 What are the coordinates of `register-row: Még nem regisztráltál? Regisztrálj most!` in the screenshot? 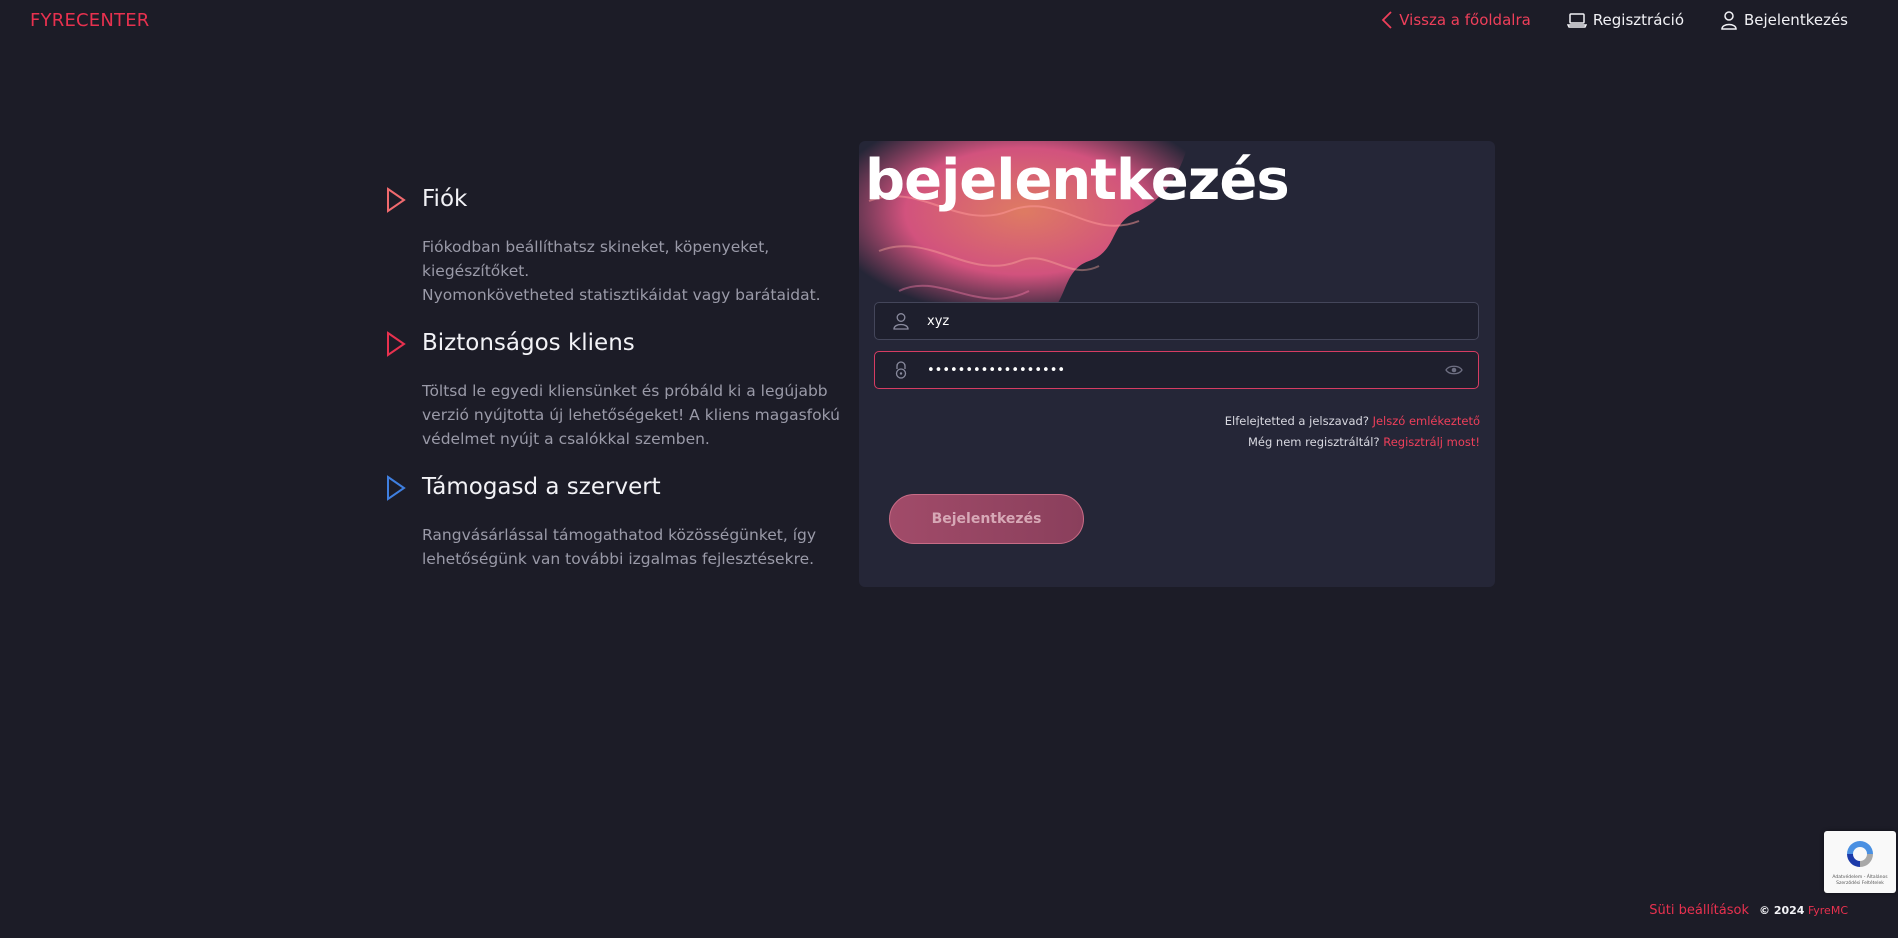 It's located at (1352, 442).